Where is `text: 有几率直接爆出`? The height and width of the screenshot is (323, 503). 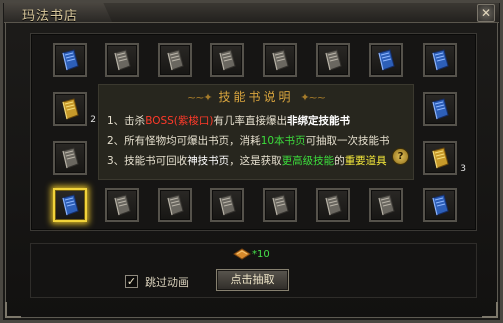
text: 有几率直接爆出 is located at coordinates (250, 121).